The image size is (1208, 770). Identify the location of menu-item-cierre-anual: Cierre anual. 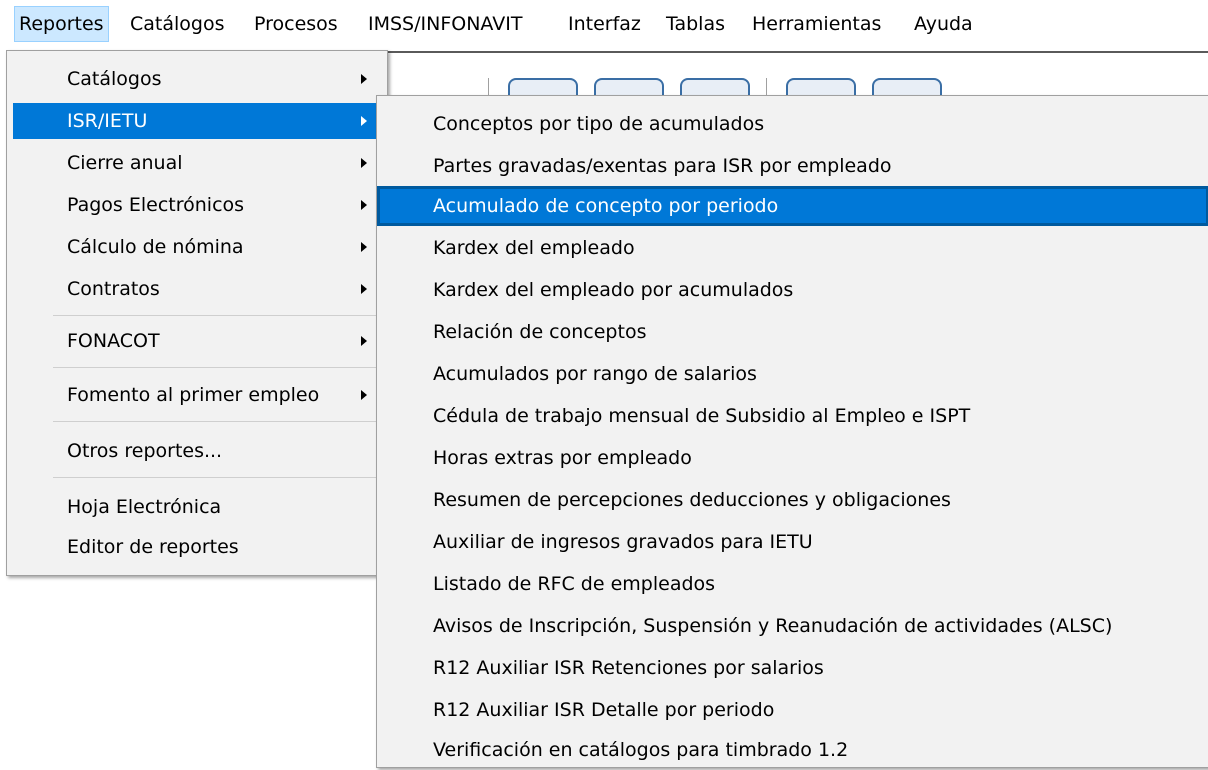
(196, 163).